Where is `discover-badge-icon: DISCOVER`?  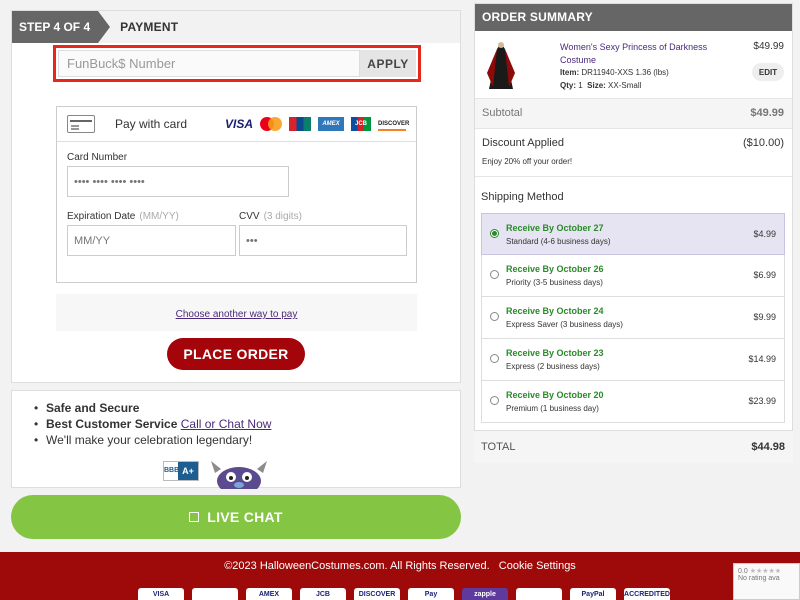 discover-badge-icon: DISCOVER is located at coordinates (377, 594).